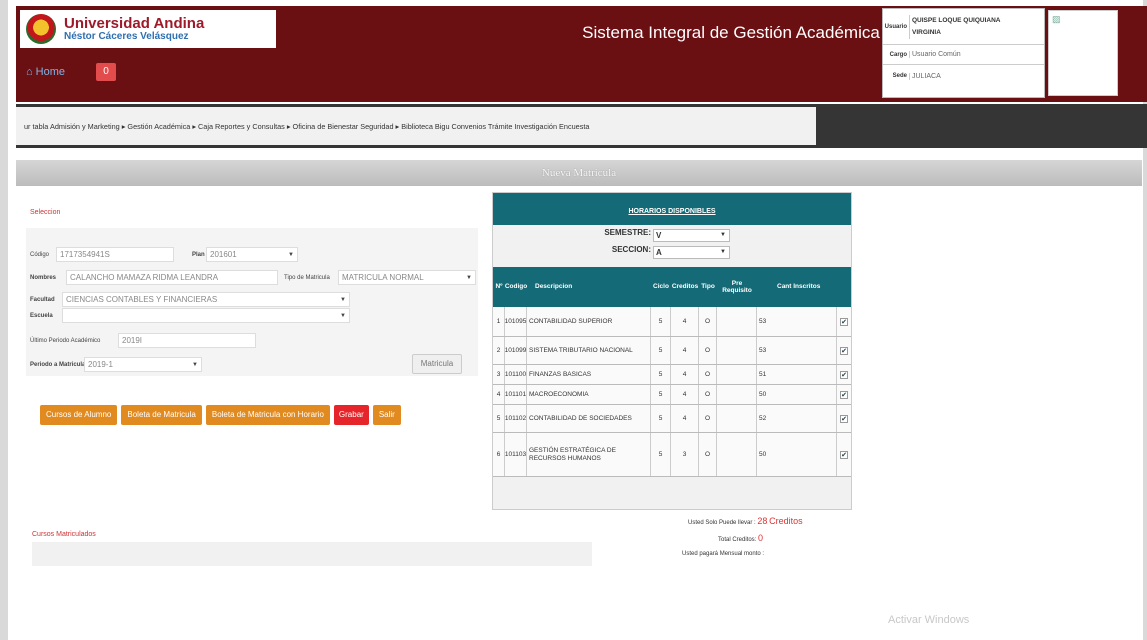 This screenshot has width=1147, height=640. I want to click on nombres-input: CALANCHO MAMAZA RIDMA LEANDRA, so click(172, 277).